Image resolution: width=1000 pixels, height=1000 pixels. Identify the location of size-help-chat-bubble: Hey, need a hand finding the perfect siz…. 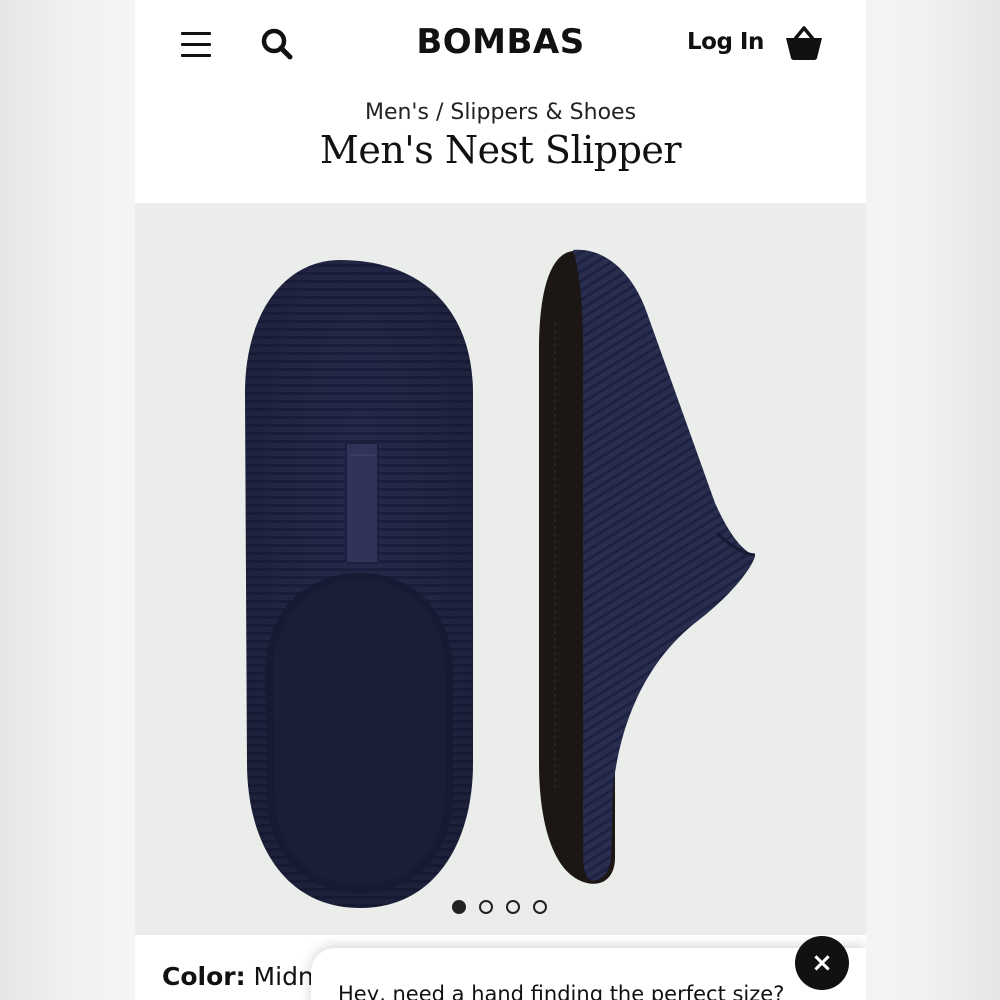
(588, 974).